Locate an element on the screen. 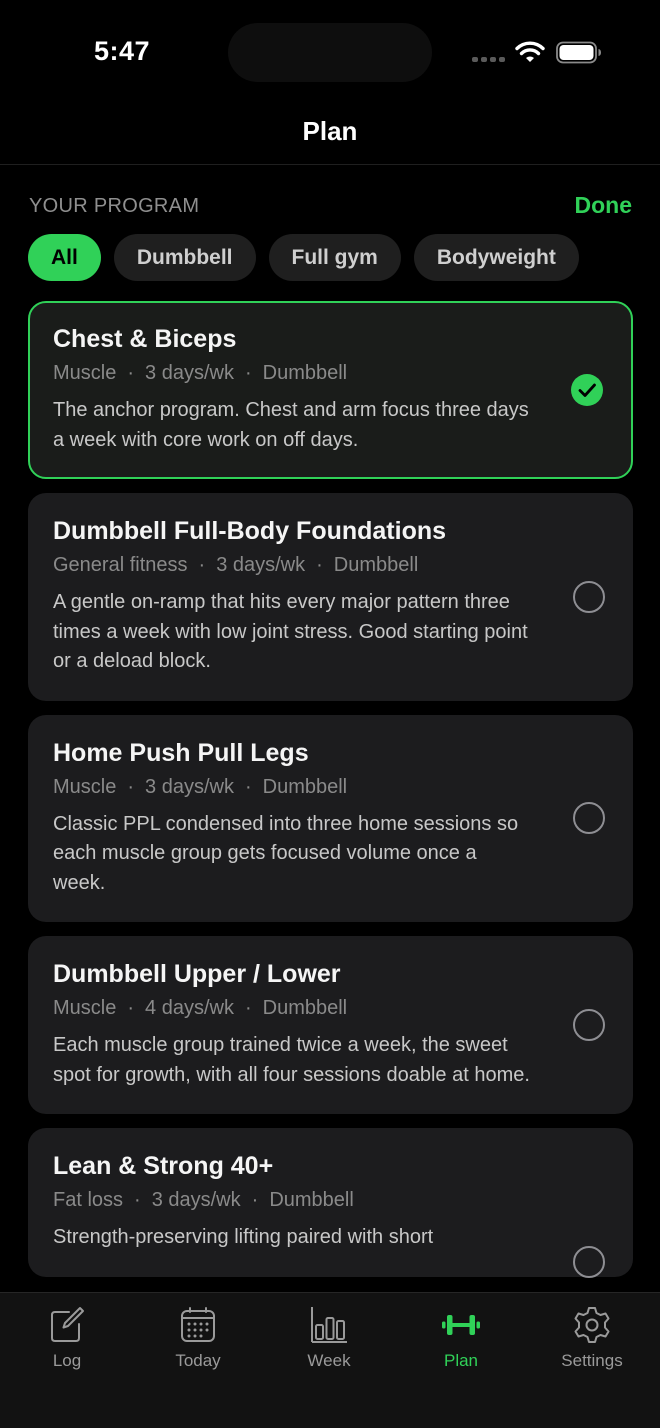  program-meta: General fitness · 3 days/wk · Dumbbell is located at coordinates (293, 565).